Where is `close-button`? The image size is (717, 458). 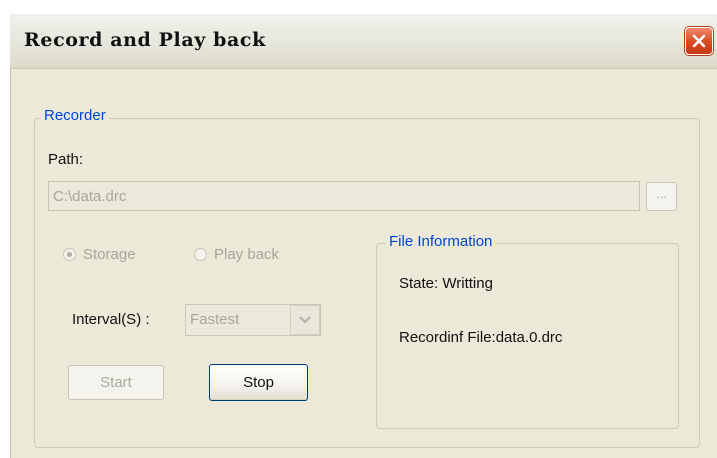
close-button is located at coordinates (699, 41).